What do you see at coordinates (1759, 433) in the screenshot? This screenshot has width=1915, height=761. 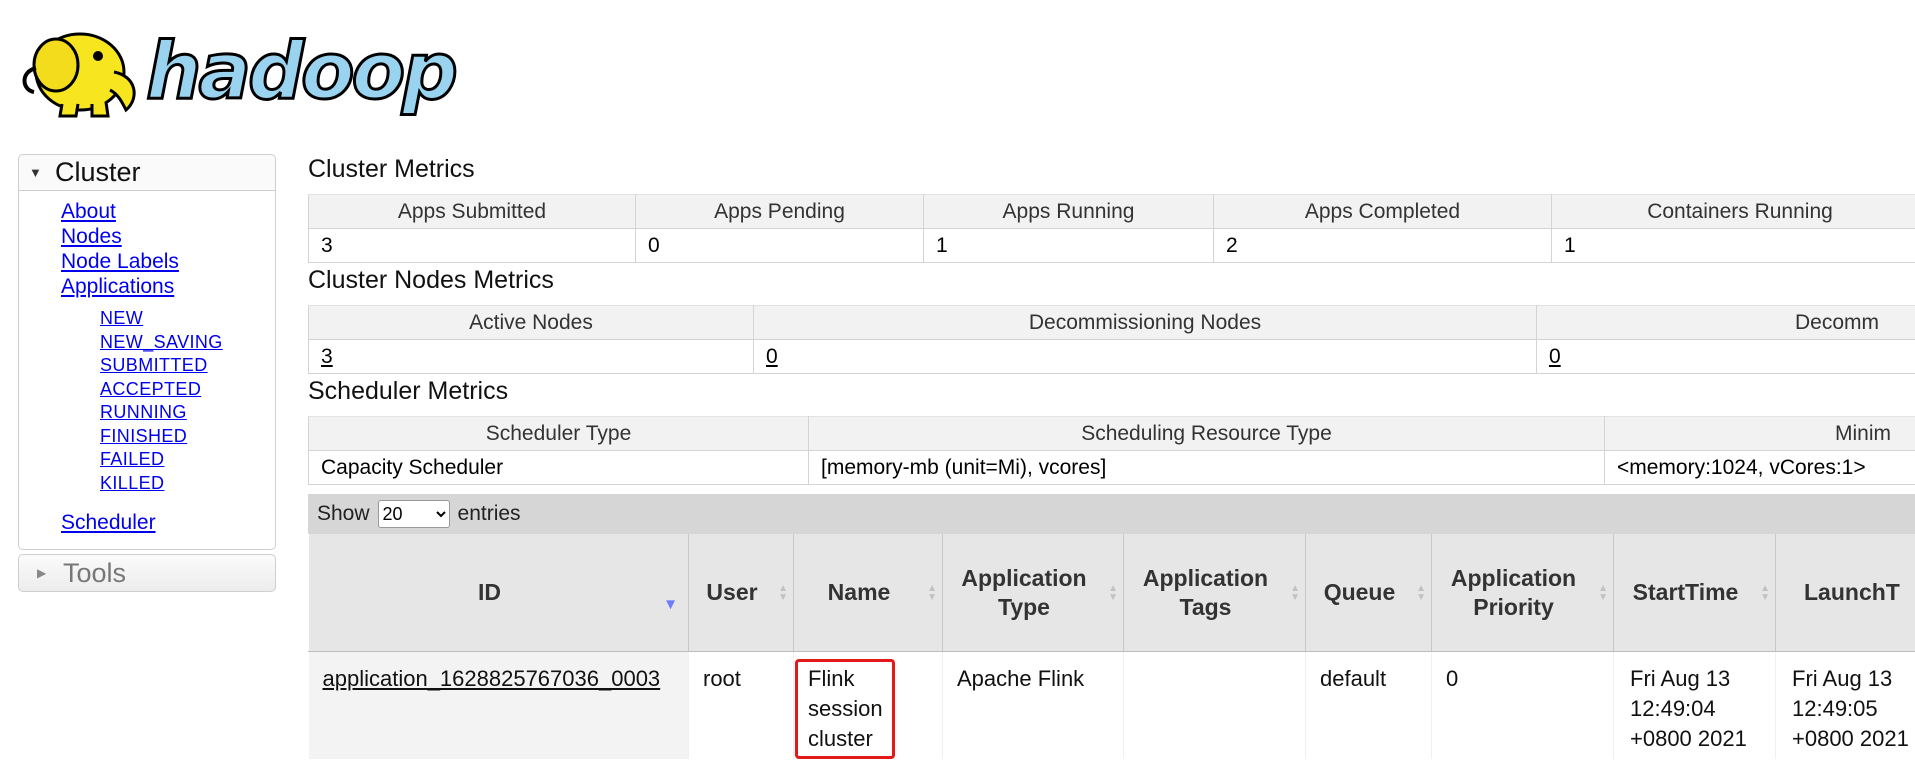 I see `metric-header: Minim` at bounding box center [1759, 433].